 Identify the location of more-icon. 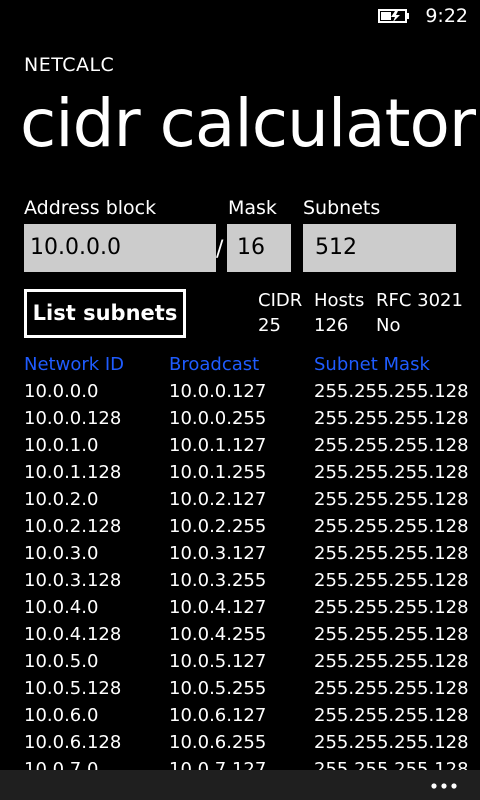
(444, 786).